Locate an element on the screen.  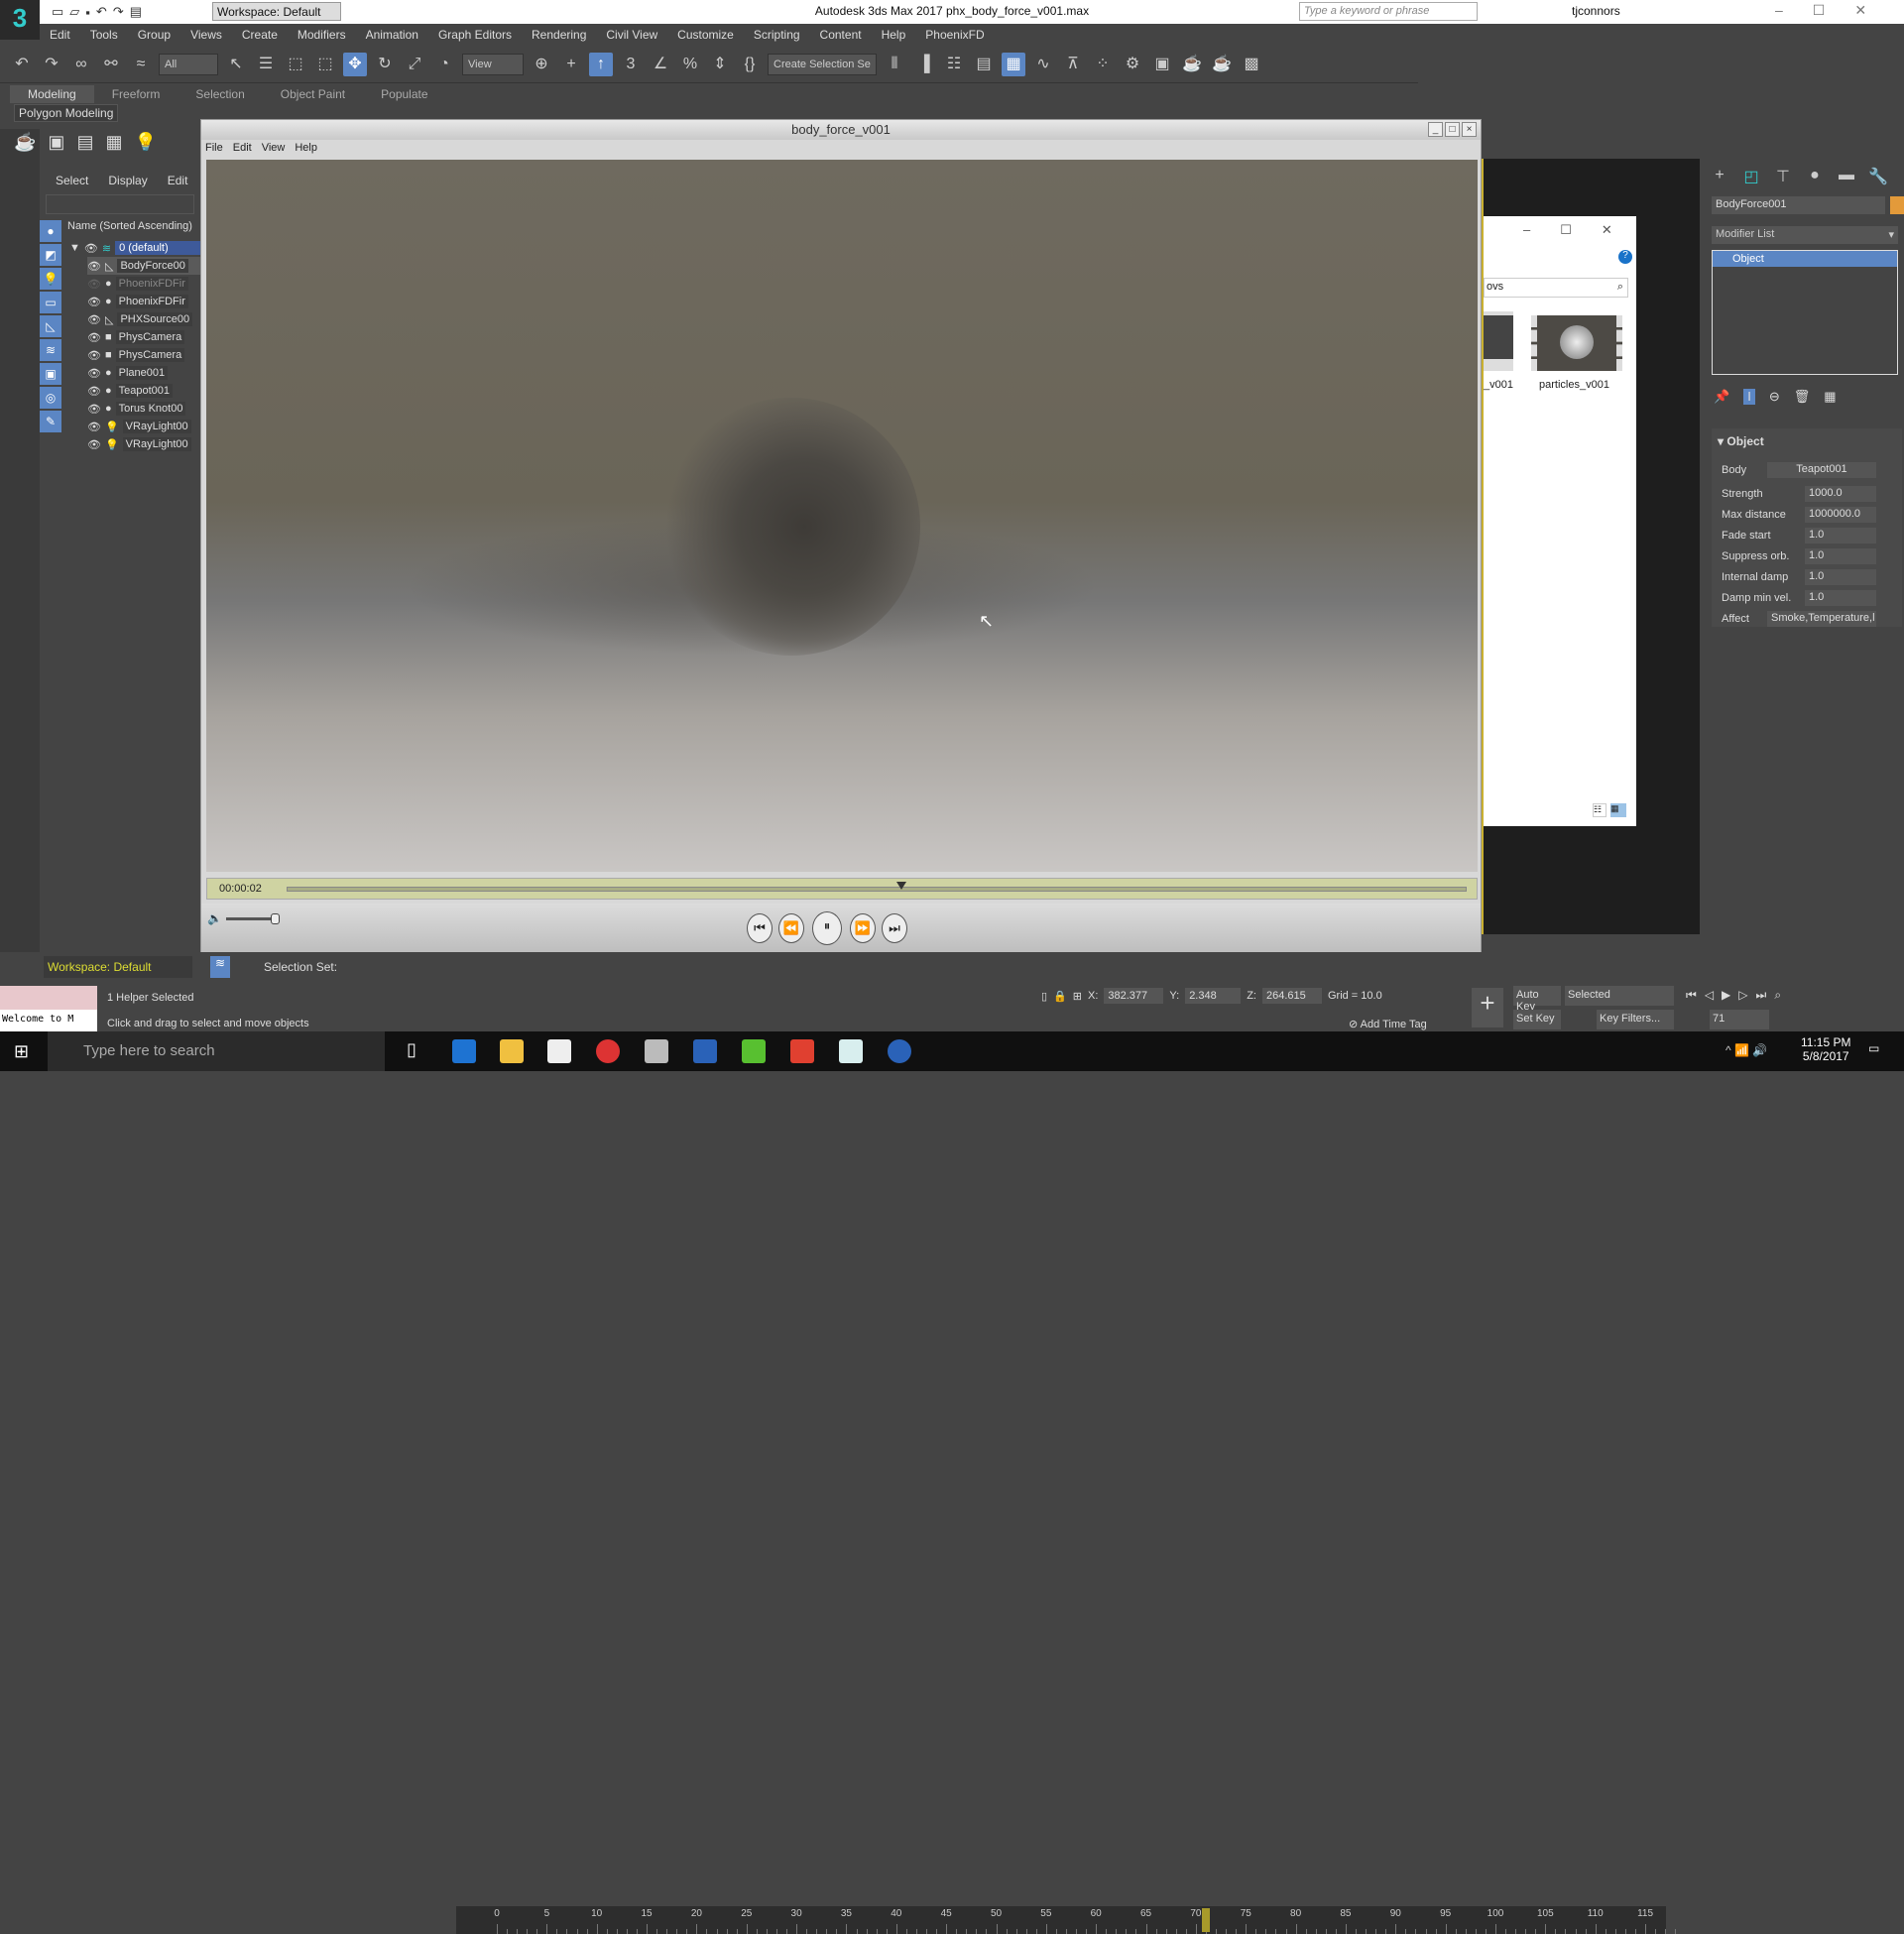
seek-bar: 00:00:02 is located at coordinates (842, 889).